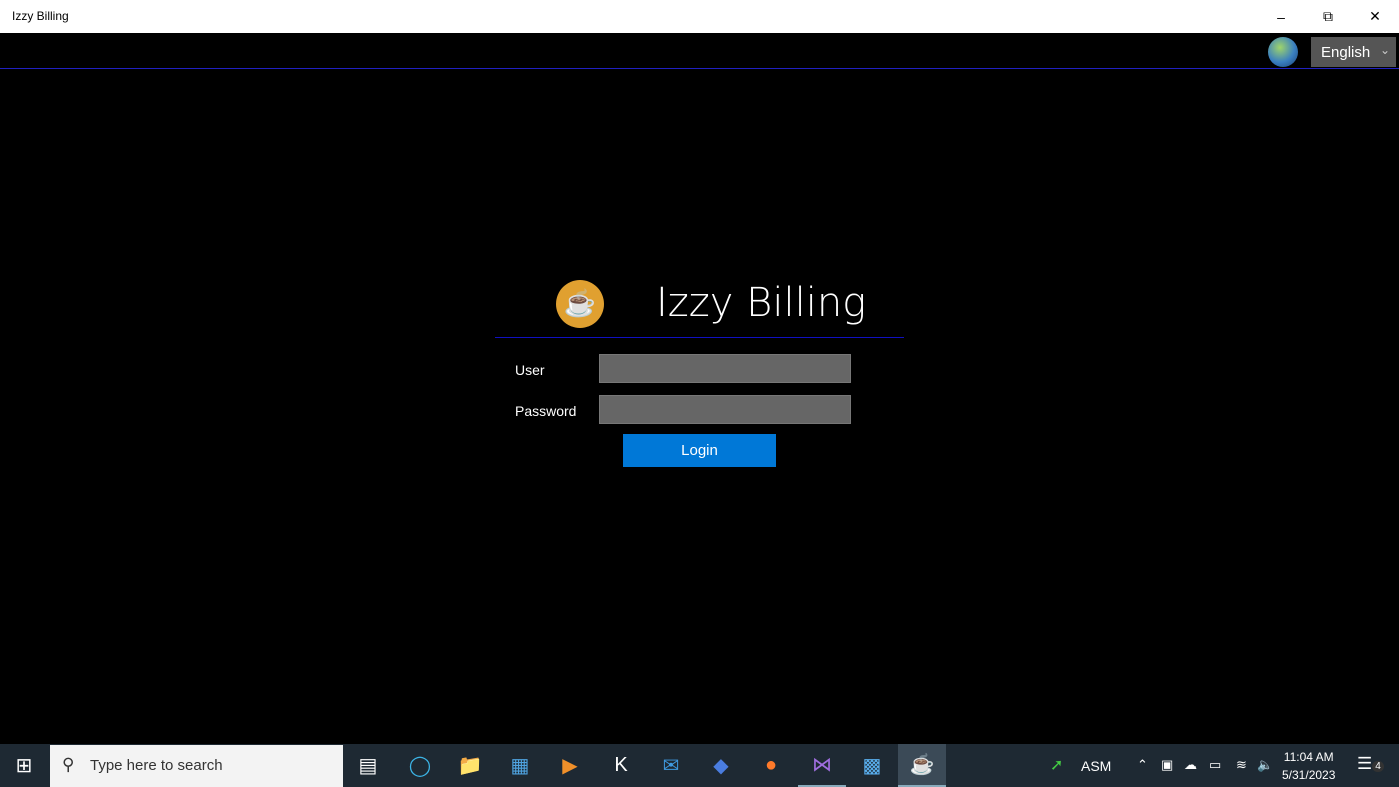 Image resolution: width=1399 pixels, height=787 pixels. What do you see at coordinates (725, 409) in the screenshot?
I see `password-input` at bounding box center [725, 409].